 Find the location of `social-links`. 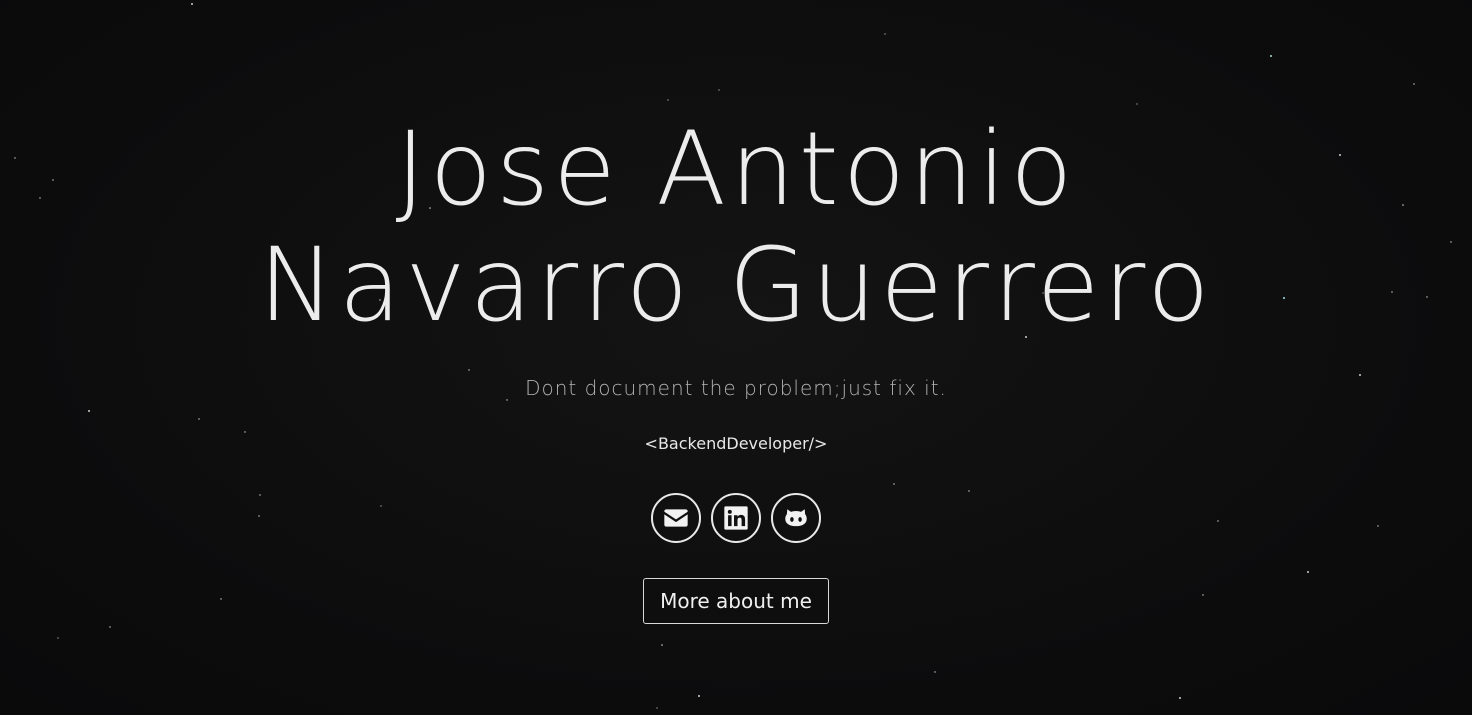

social-links is located at coordinates (736, 518).